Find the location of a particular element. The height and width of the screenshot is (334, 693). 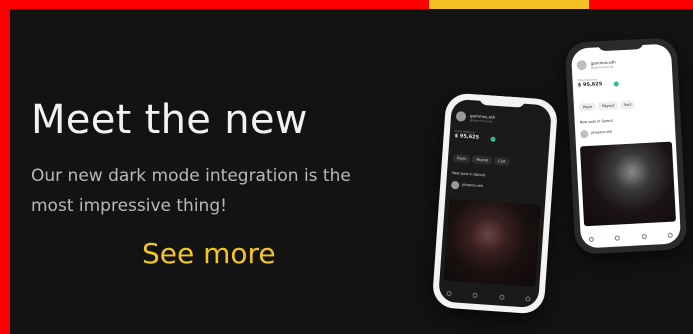

top-accent-bar is located at coordinates (509, 4).